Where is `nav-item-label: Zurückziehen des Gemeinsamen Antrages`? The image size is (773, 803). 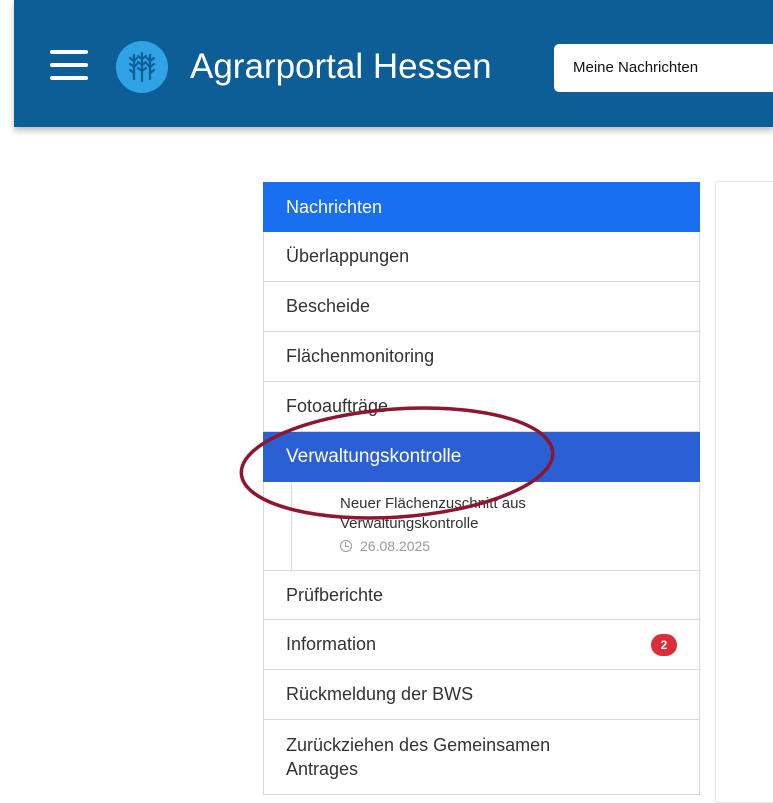
nav-item-label: Zurückziehen des Gemeinsamen Antrages is located at coordinates (418, 757).